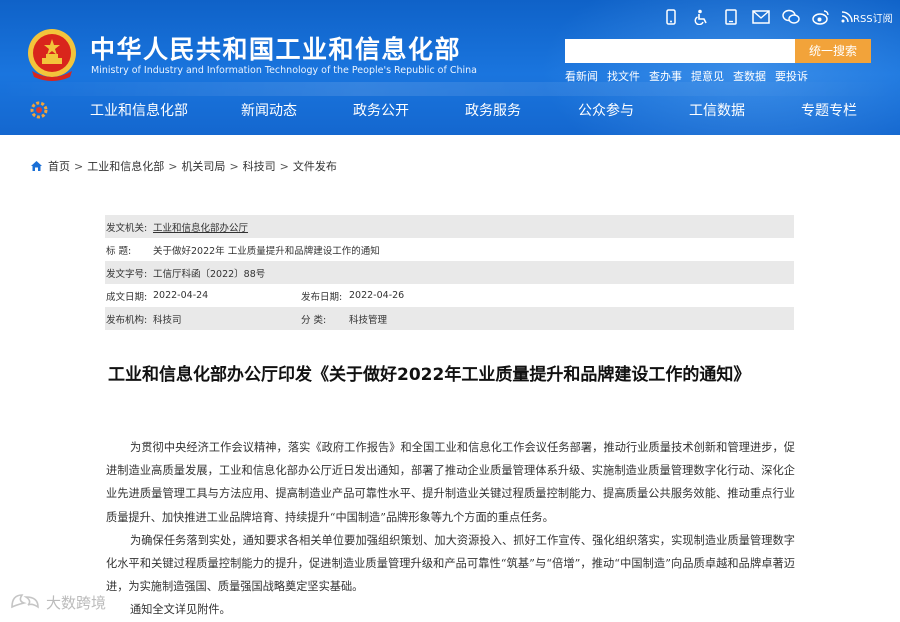  I want to click on meta-category: 科技管理, so click(368, 320).